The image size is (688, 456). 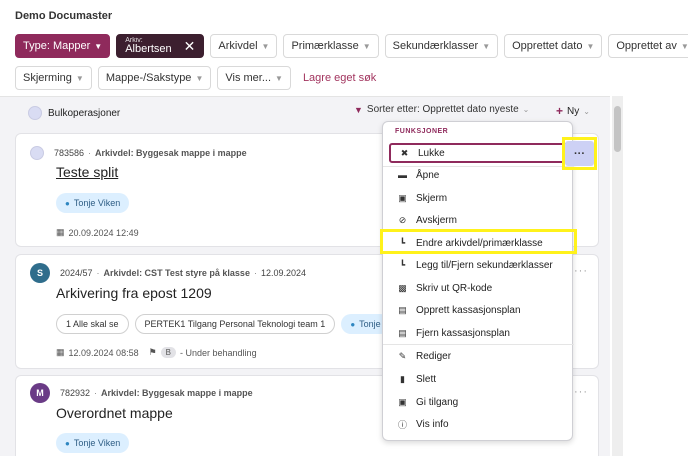 I want to click on menu-item-sekundaerklasser: ┗ Legg til/Fjern sekundærklasser, so click(x=478, y=265).